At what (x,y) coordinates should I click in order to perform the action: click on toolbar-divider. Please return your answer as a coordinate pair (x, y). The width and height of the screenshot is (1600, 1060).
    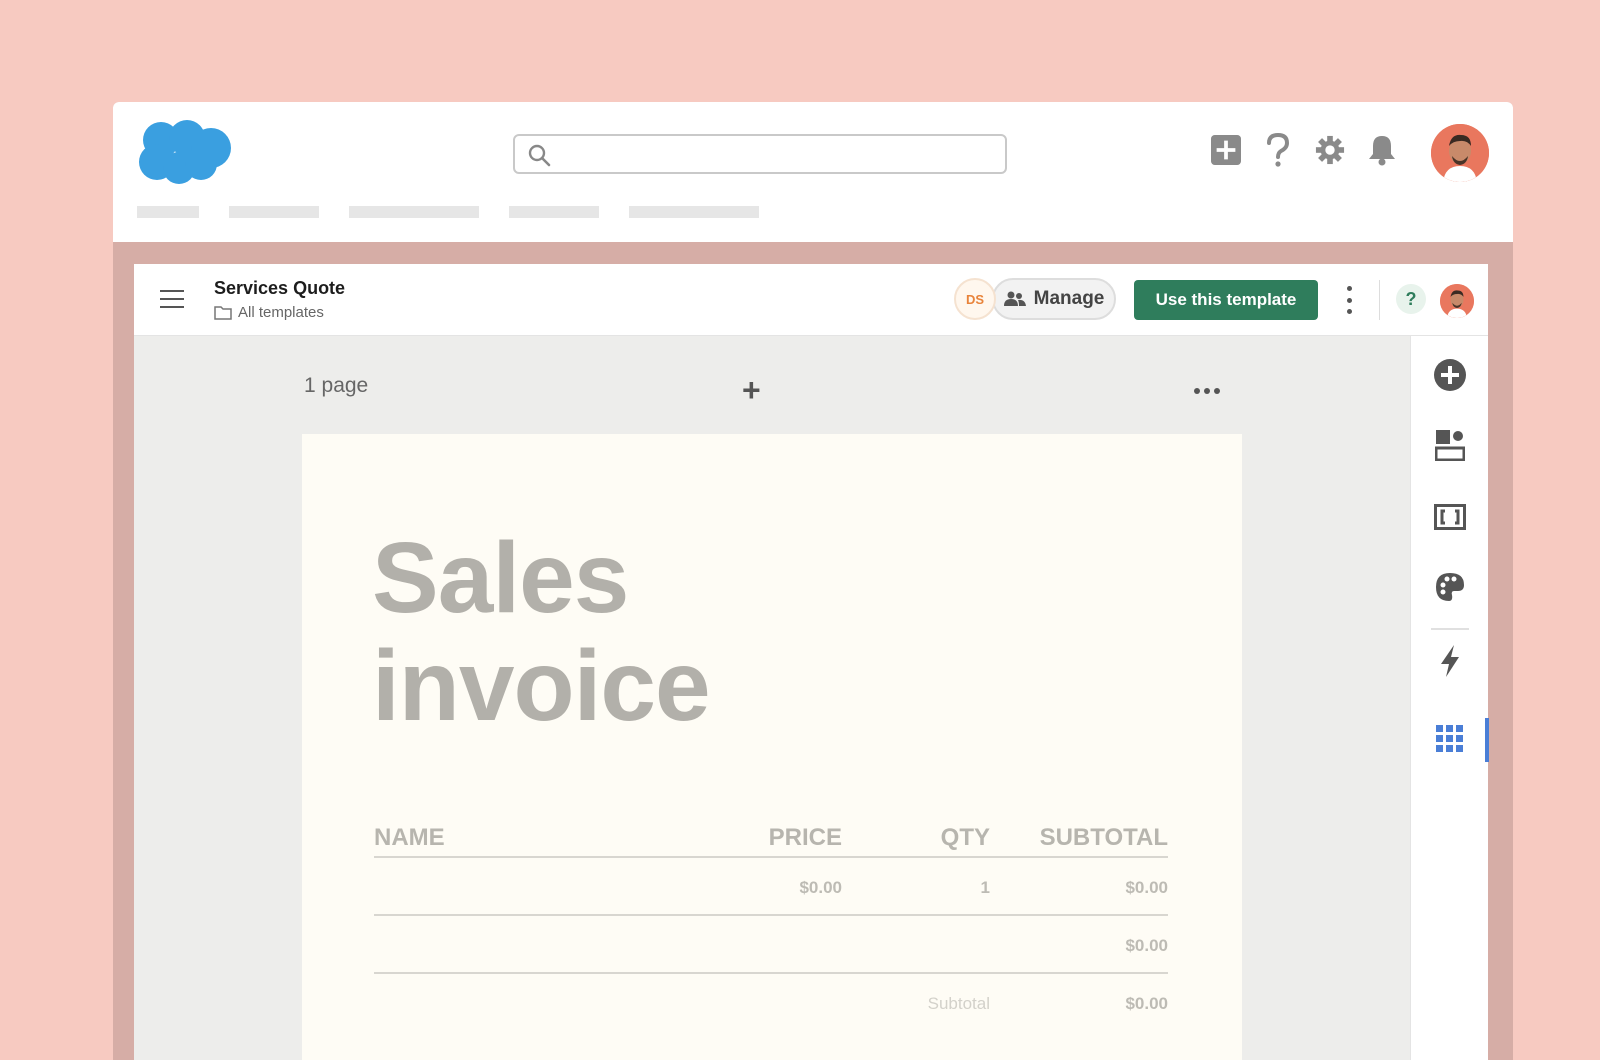
    Looking at the image, I should click on (1379, 300).